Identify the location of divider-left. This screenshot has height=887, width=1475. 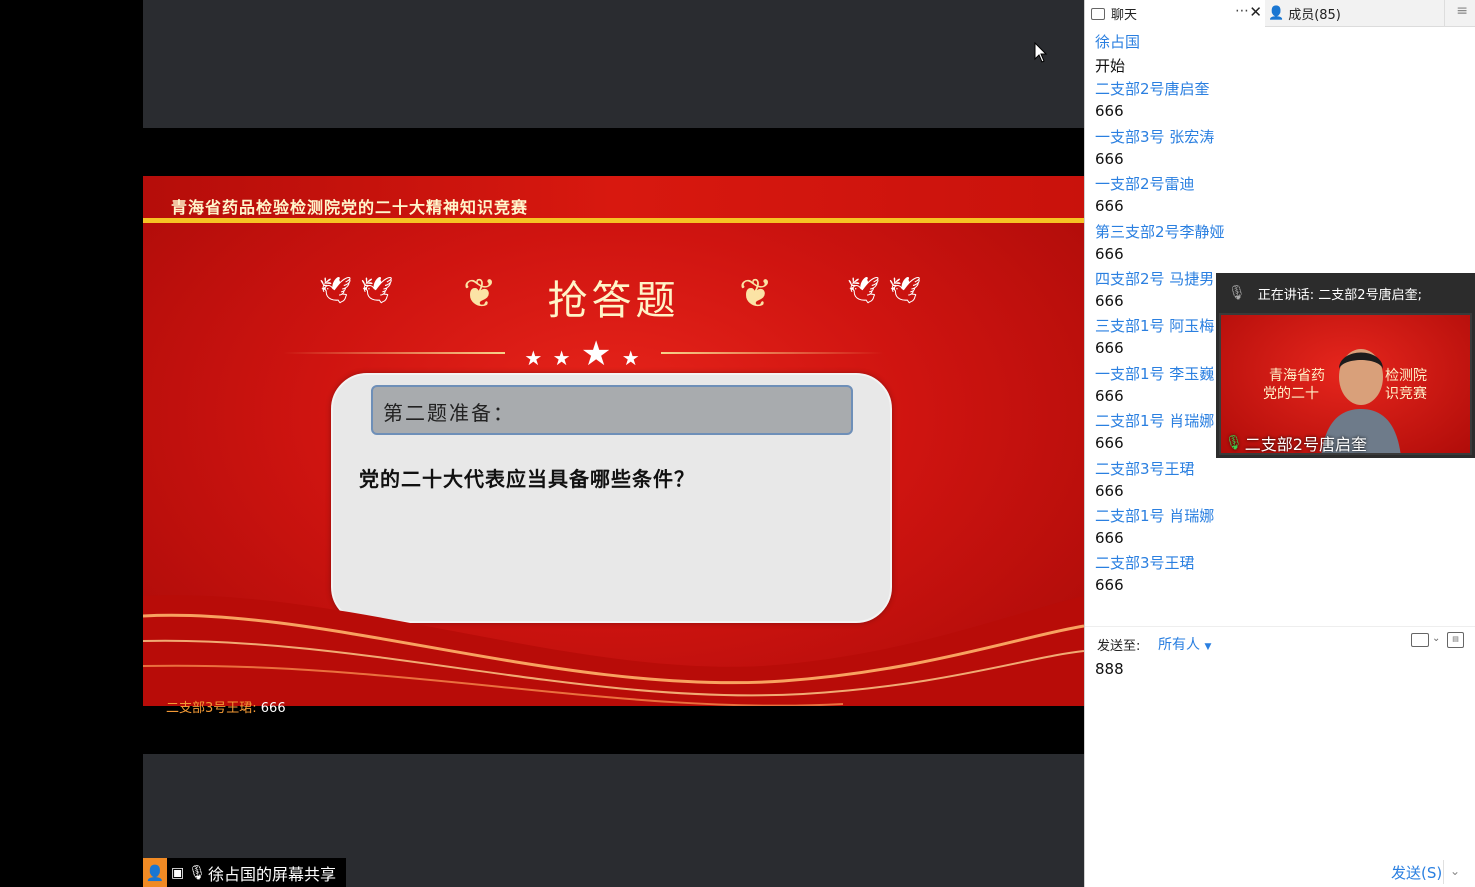
(394, 353).